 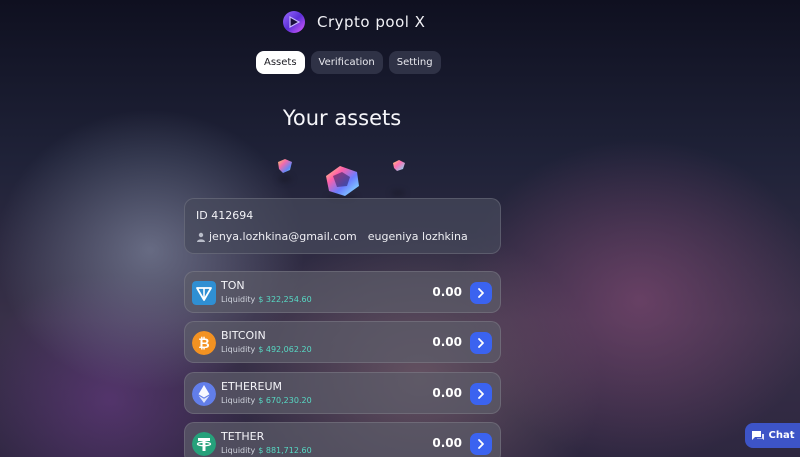 What do you see at coordinates (280, 62) in the screenshot?
I see `tab-assets: Assets` at bounding box center [280, 62].